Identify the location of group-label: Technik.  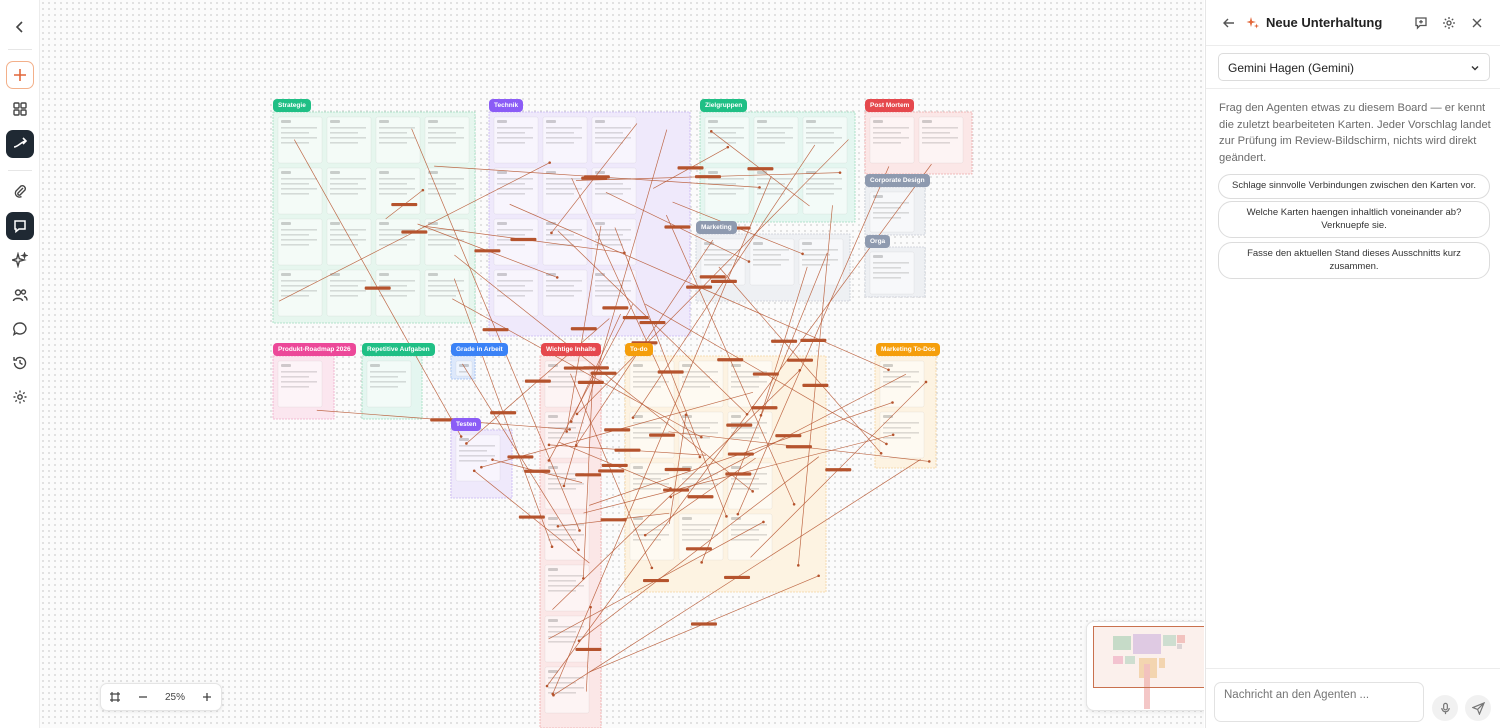
(506, 105).